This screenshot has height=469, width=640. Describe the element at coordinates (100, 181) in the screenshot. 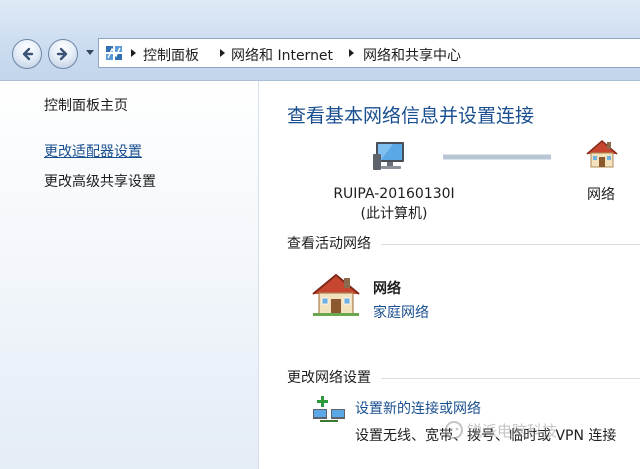

I see `sidebar-item-advanced-sharing-settings: 更改高级共享设置` at that location.